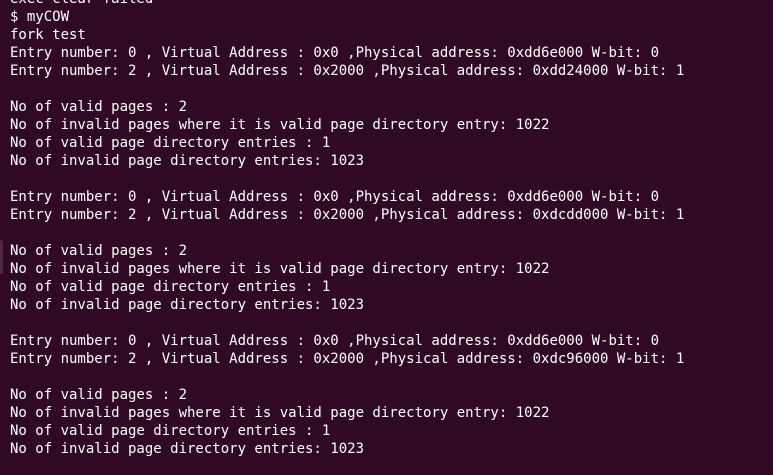 The width and height of the screenshot is (773, 475). What do you see at coordinates (1, 257) in the screenshot?
I see `scroll-indicator` at bounding box center [1, 257].